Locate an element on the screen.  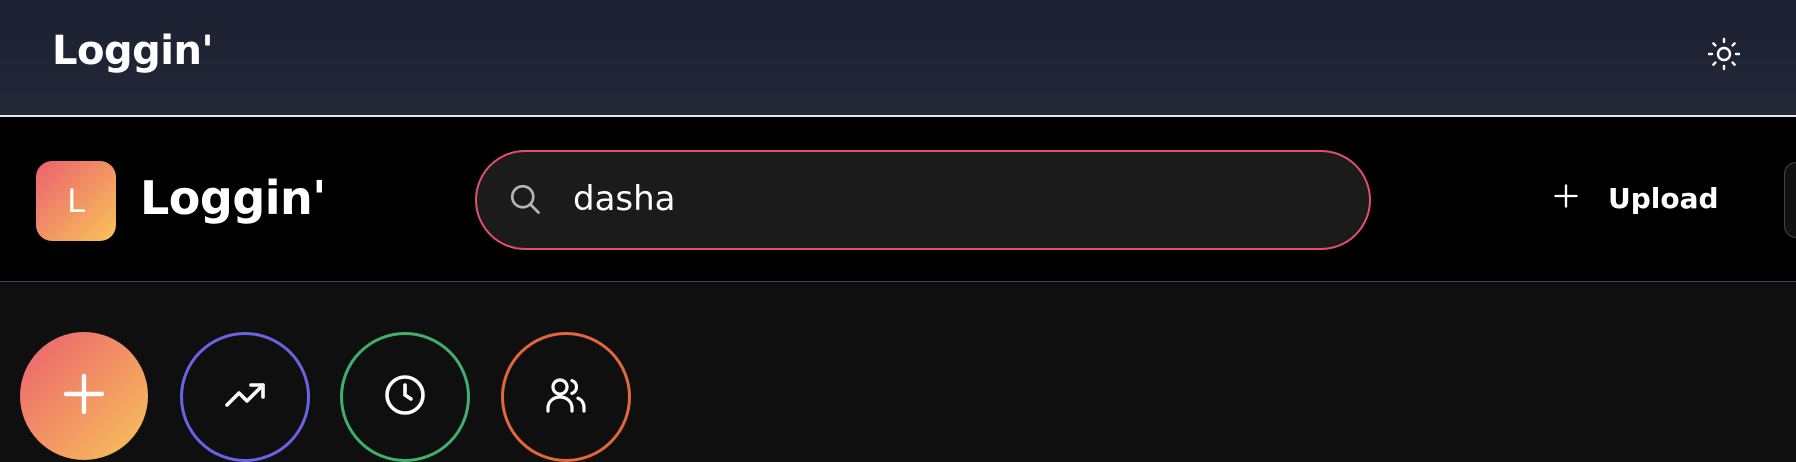
sun-icon is located at coordinates (1724, 54).